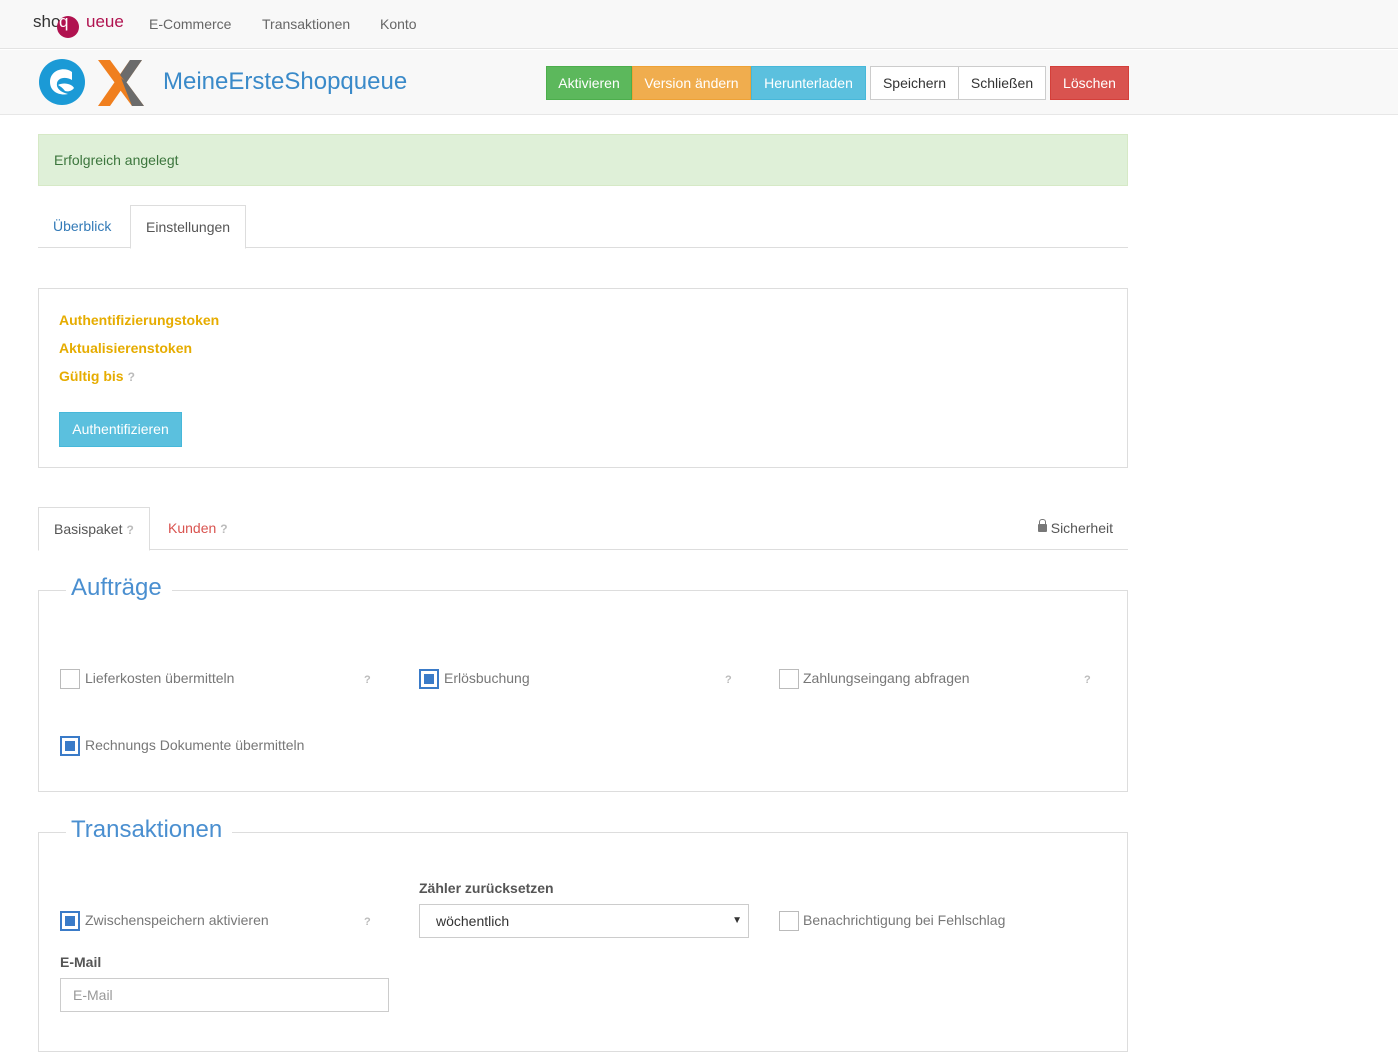 The image size is (1398, 1052). Describe the element at coordinates (691, 83) in the screenshot. I see `change-version-button: Version ändern` at that location.